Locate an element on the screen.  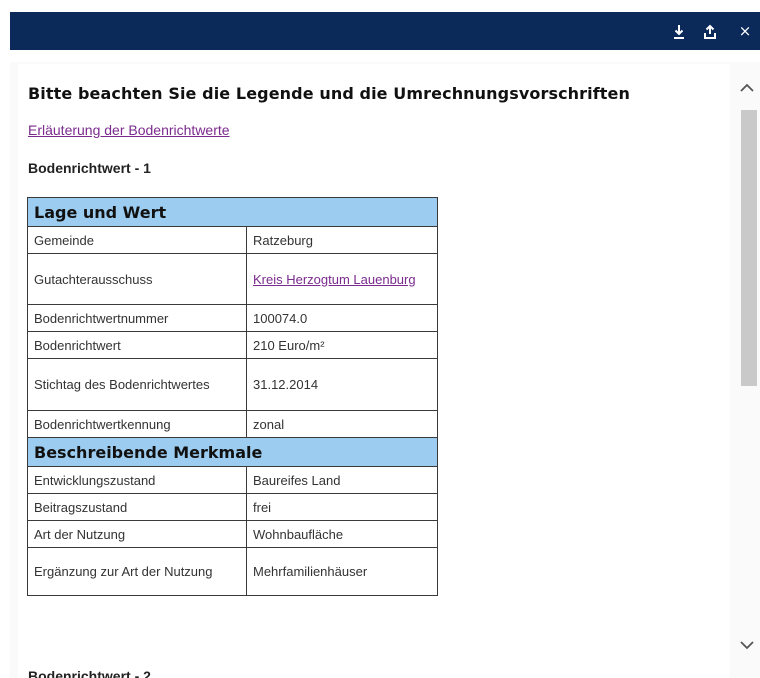
table-row: Bodenrichtwertkennung zonal is located at coordinates (232, 424).